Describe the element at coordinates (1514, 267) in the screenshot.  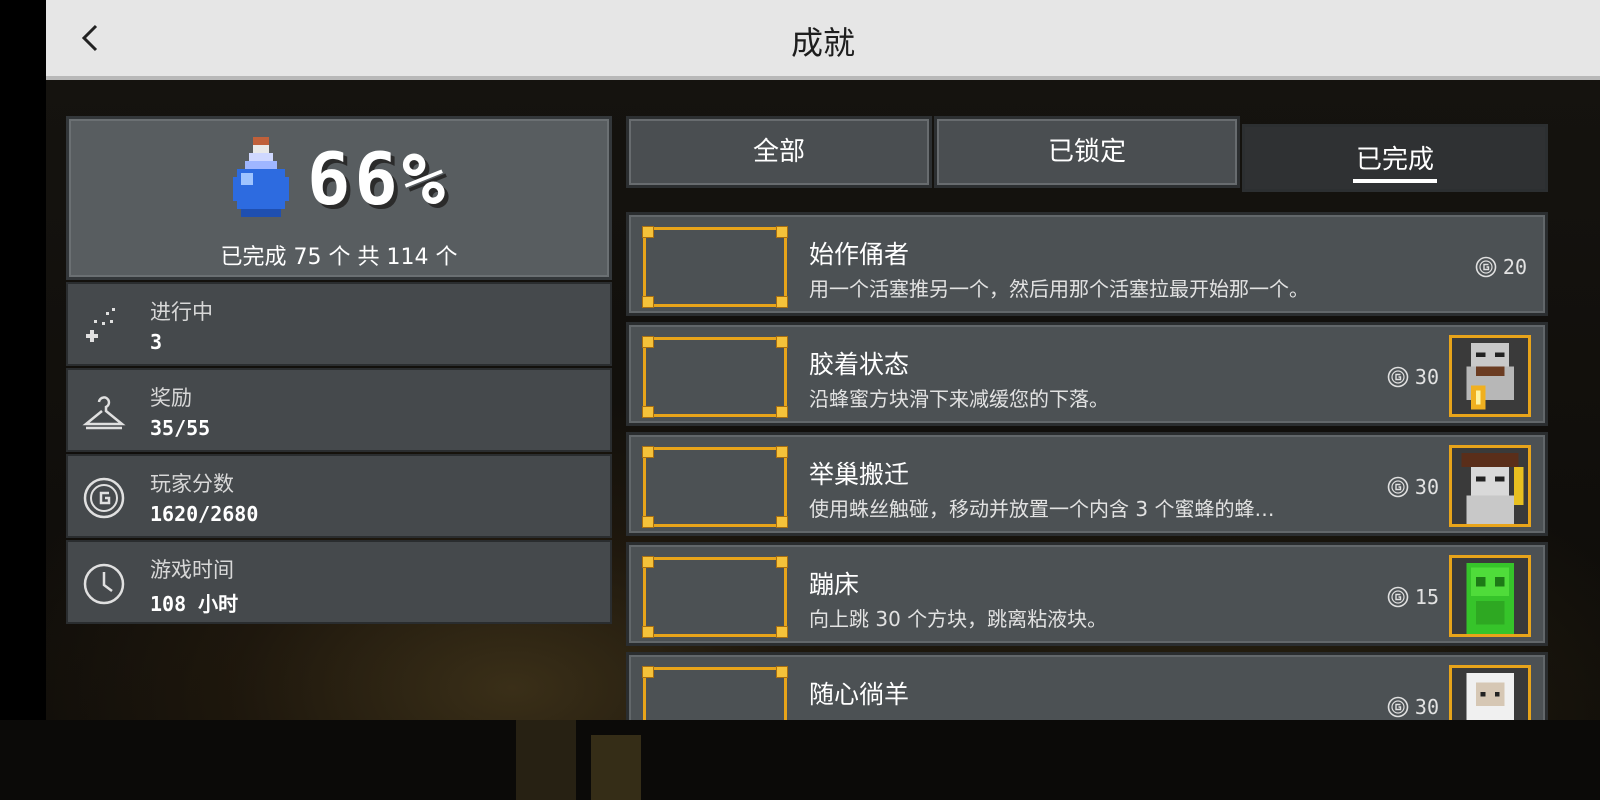
I see `score-value: 20` at that location.